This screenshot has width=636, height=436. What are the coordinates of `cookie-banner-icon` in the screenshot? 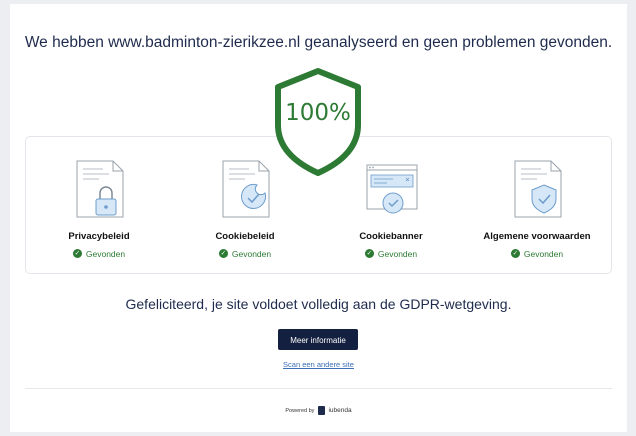 It's located at (392, 189).